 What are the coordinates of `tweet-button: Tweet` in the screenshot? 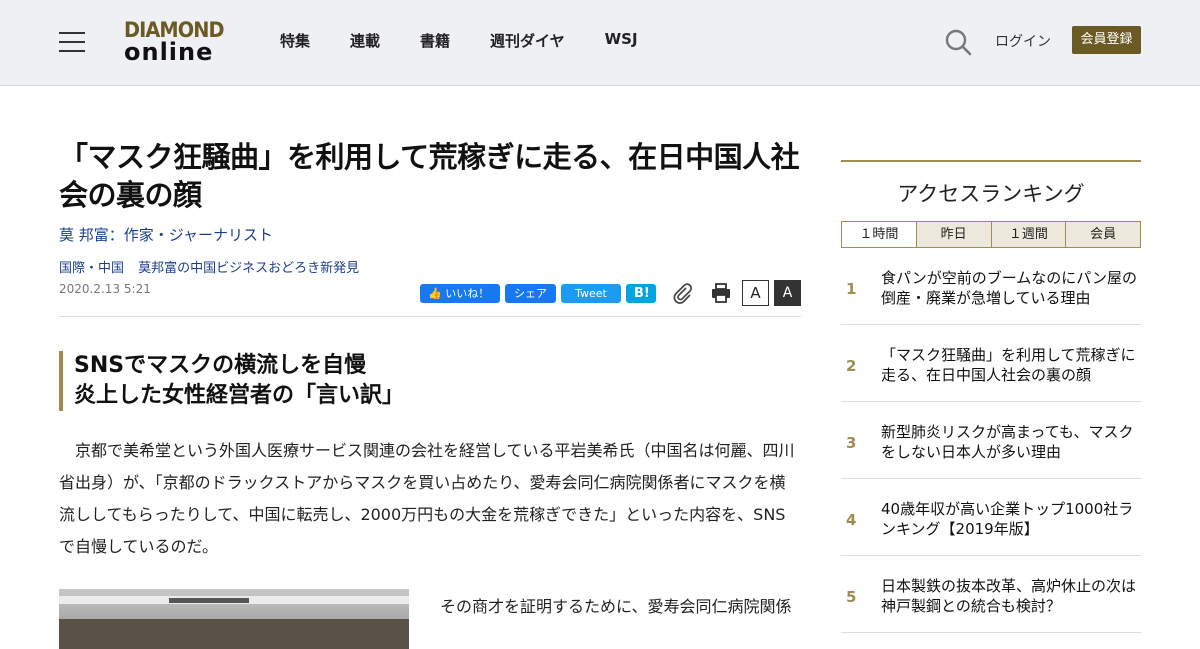 It's located at (591, 293).